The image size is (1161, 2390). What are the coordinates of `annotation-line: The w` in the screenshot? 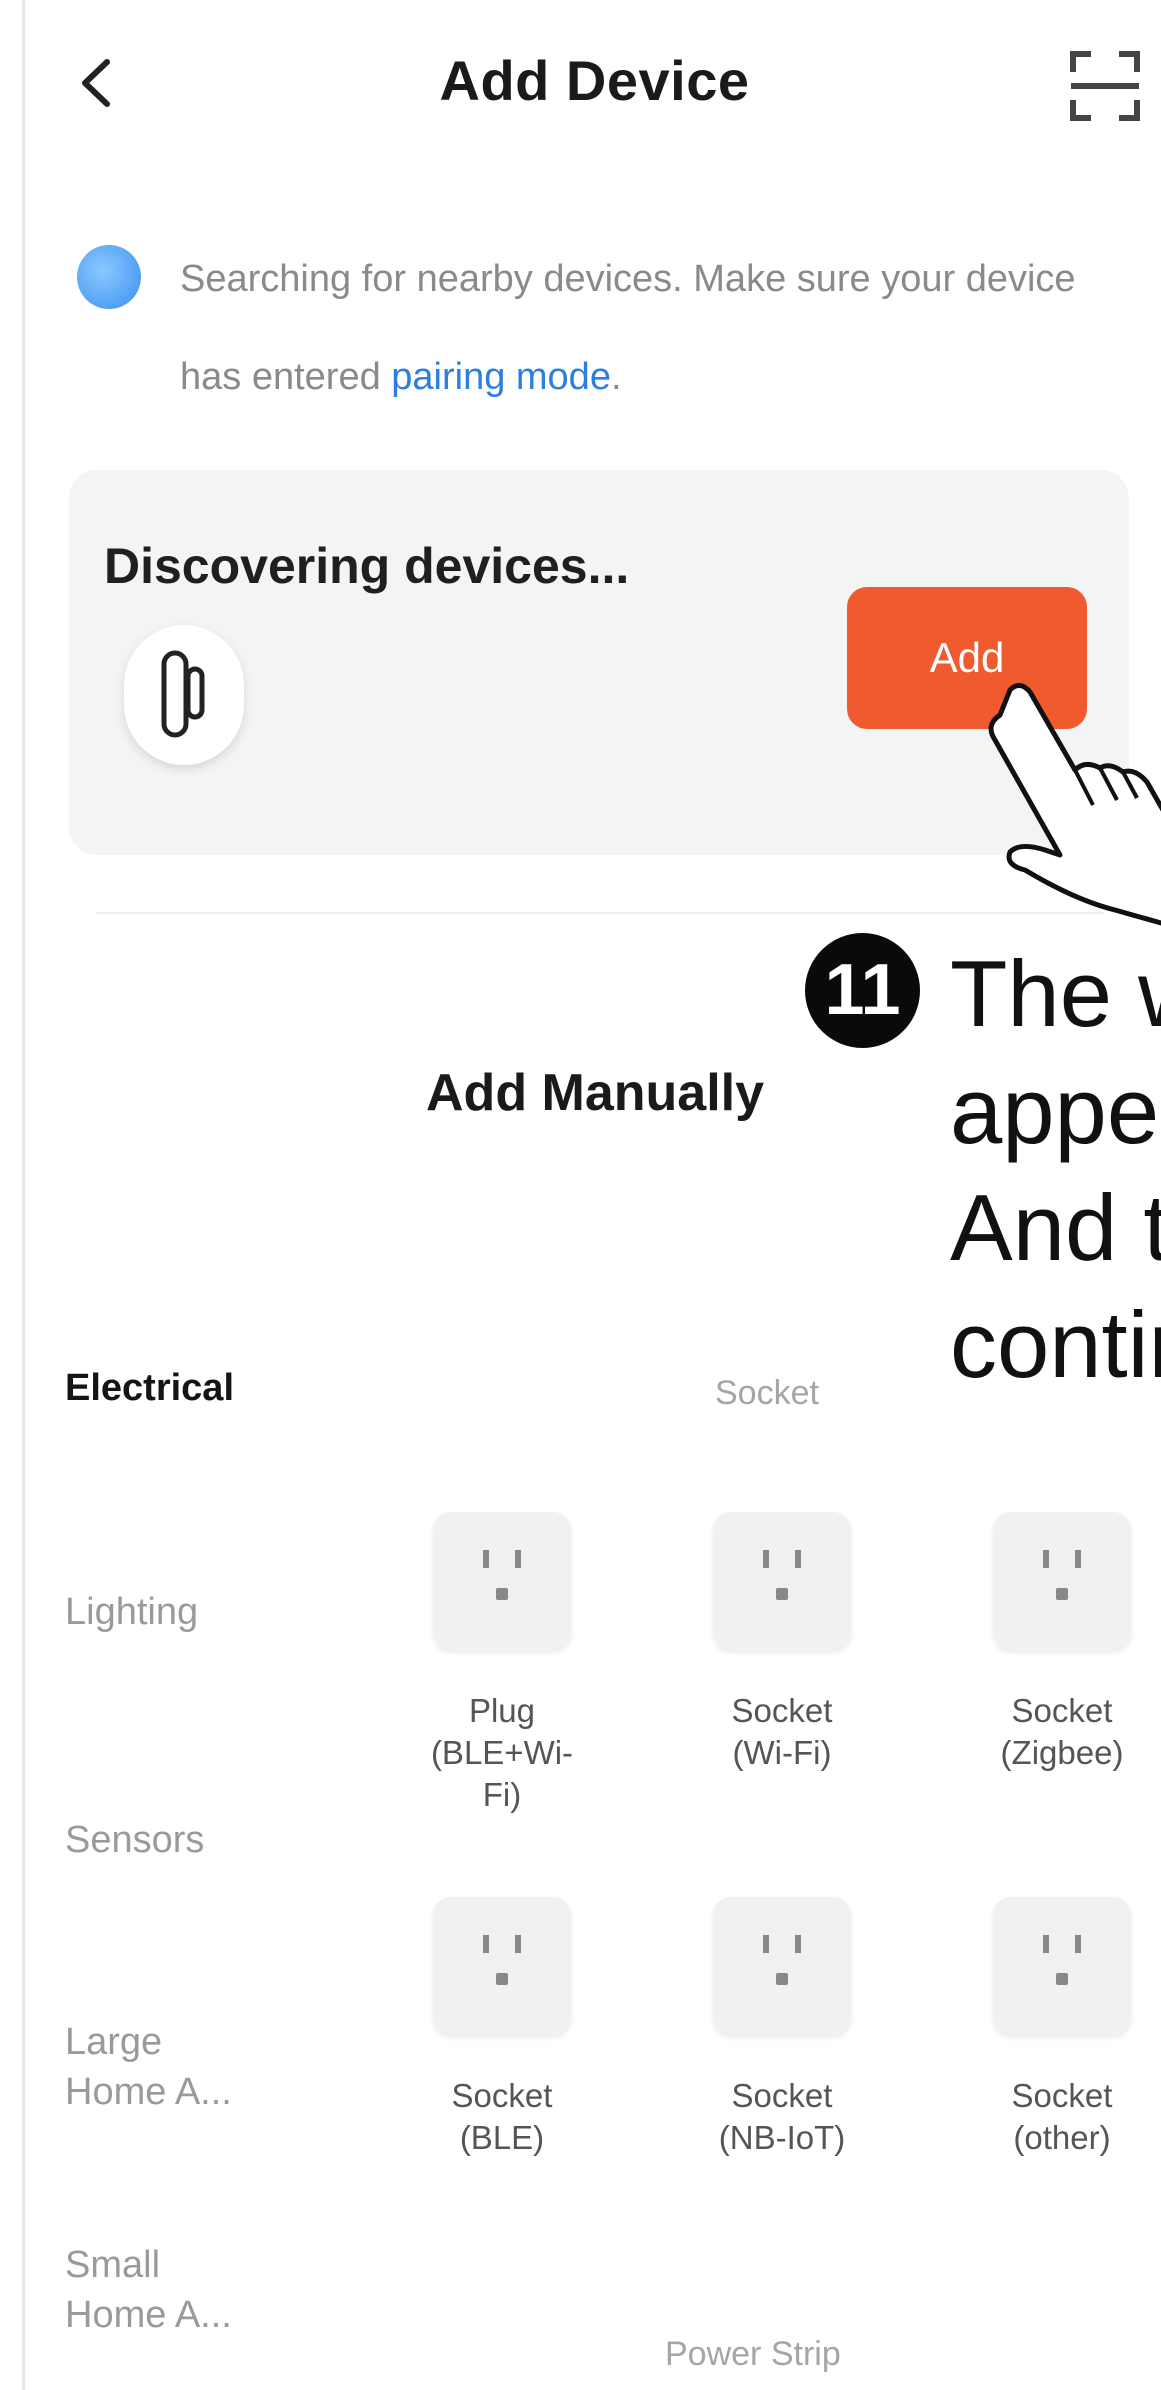 It's located at (1055, 993).